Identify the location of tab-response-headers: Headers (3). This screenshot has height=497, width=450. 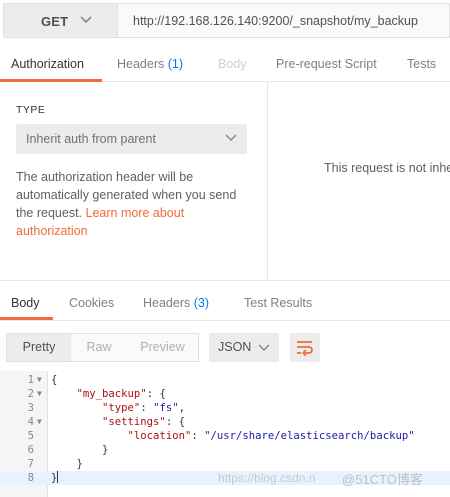
(176, 303).